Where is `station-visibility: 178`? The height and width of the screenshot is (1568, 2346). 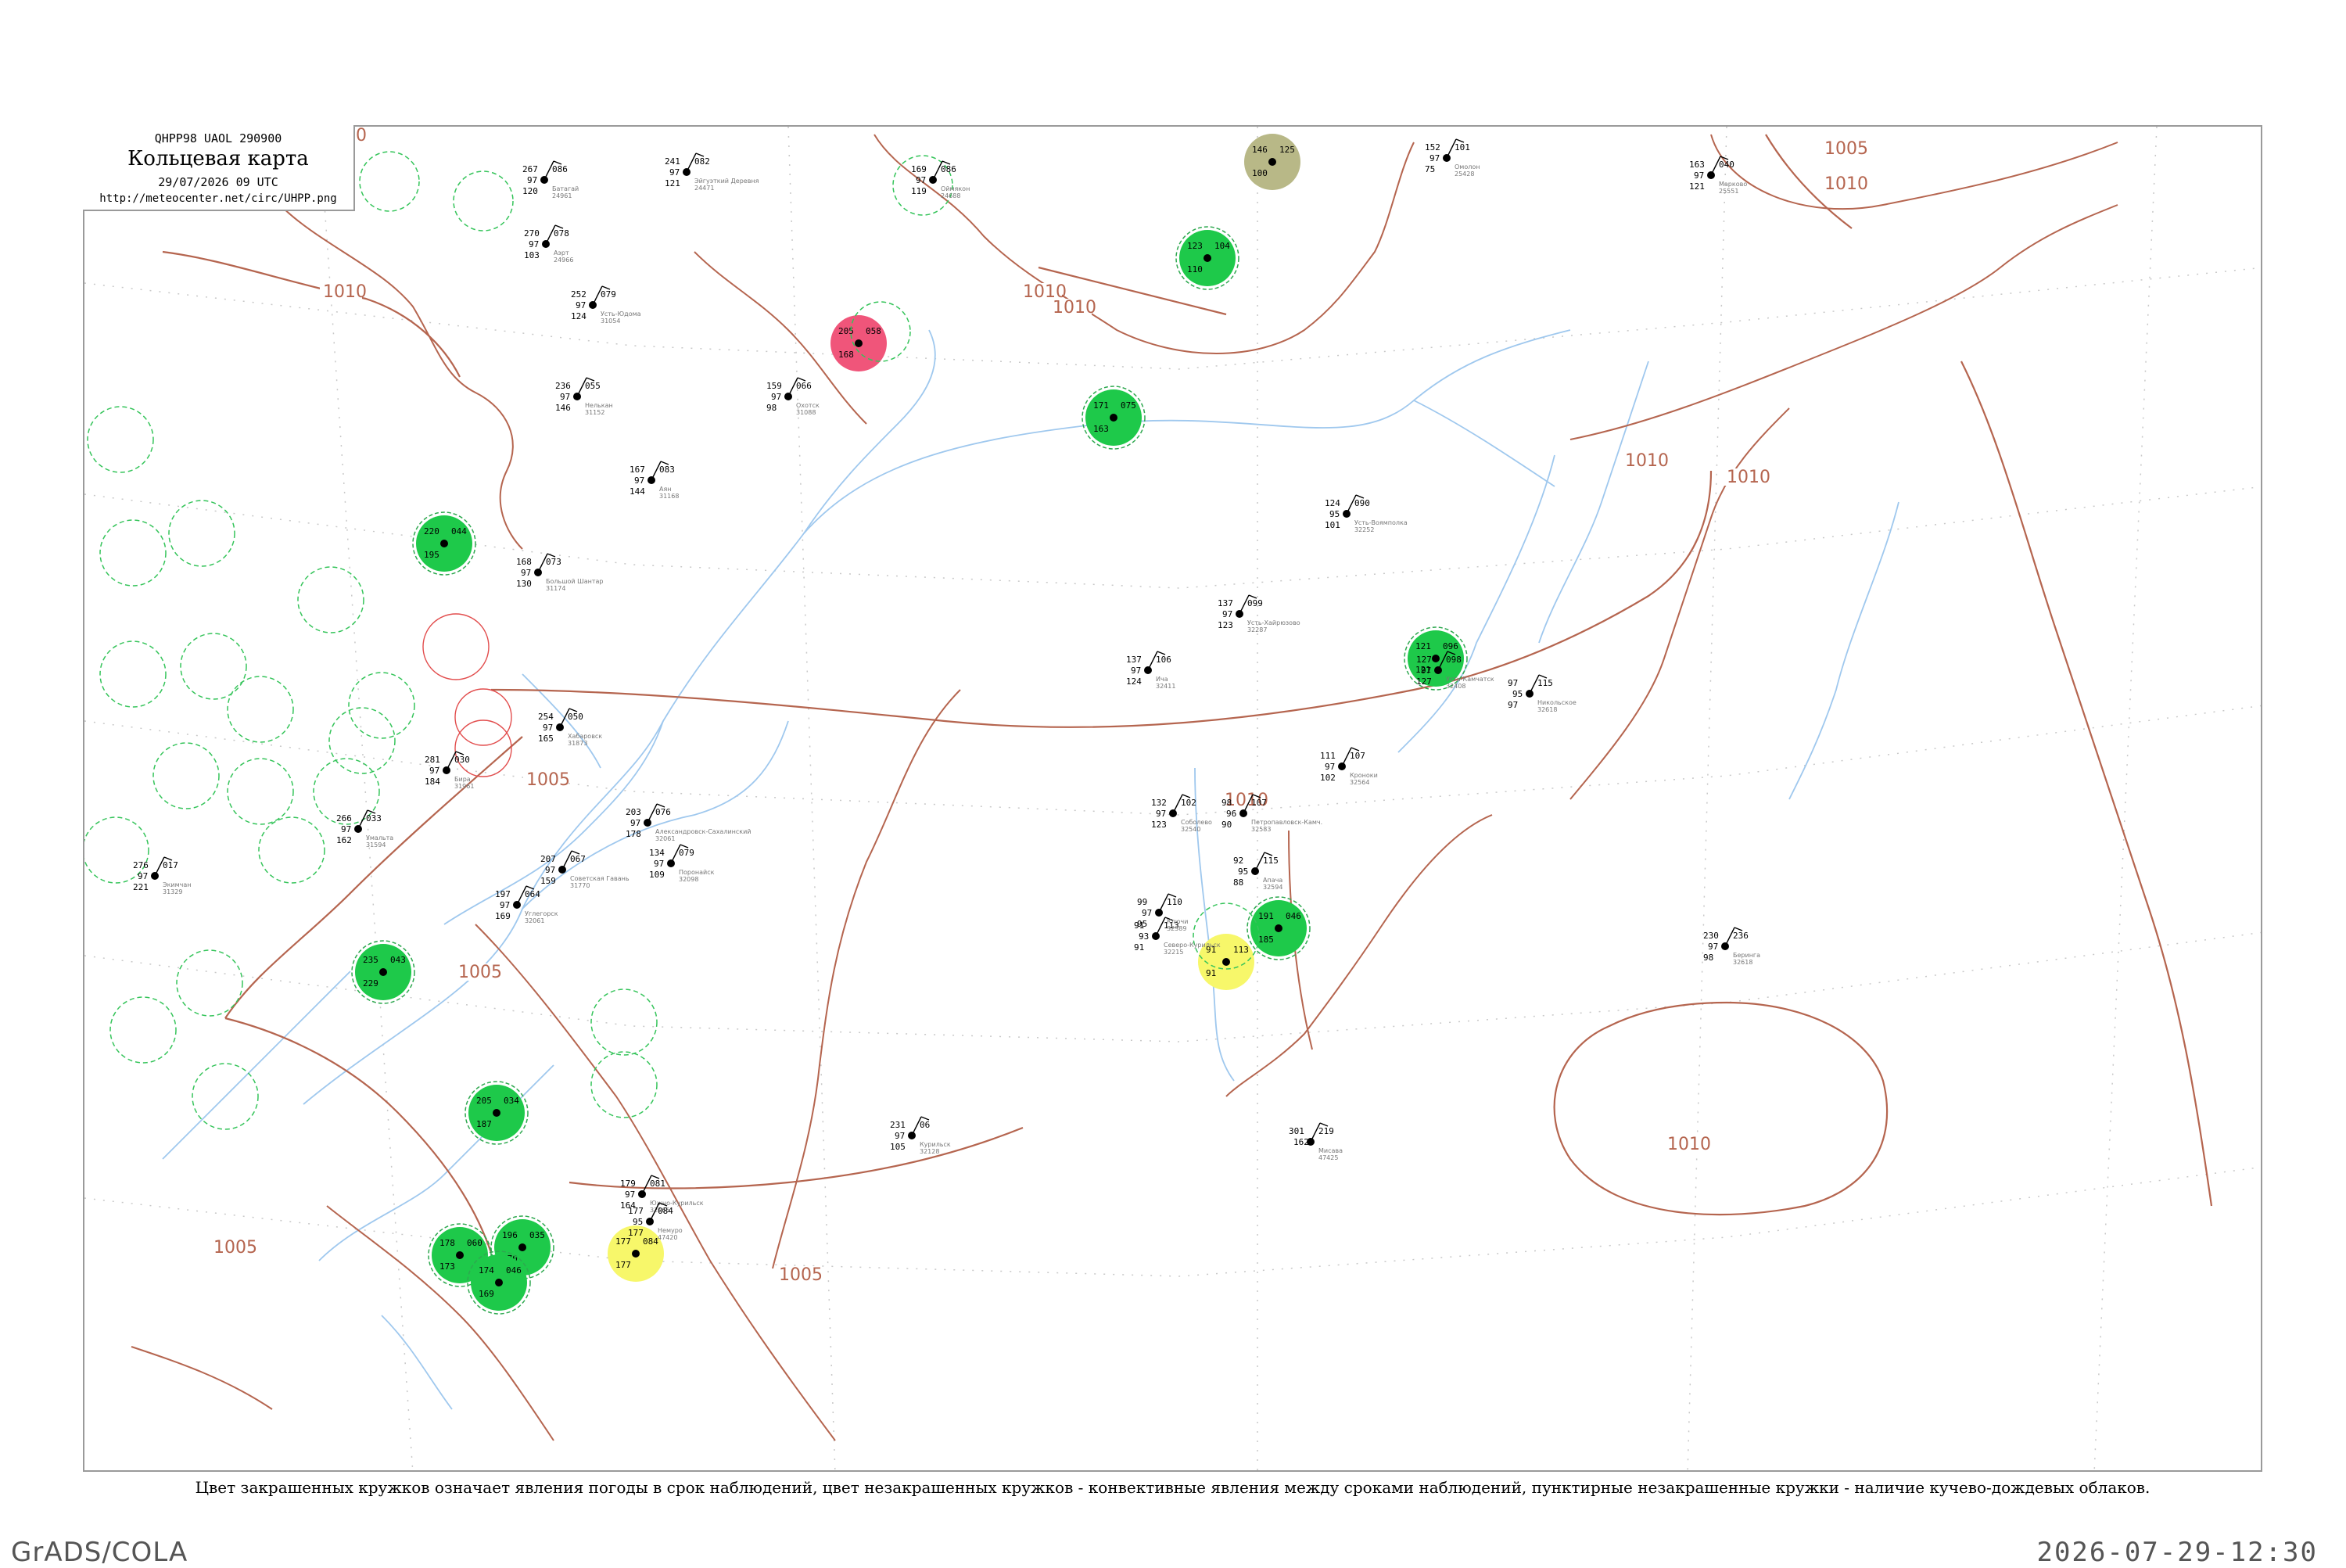
station-visibility: 178 is located at coordinates (633, 834).